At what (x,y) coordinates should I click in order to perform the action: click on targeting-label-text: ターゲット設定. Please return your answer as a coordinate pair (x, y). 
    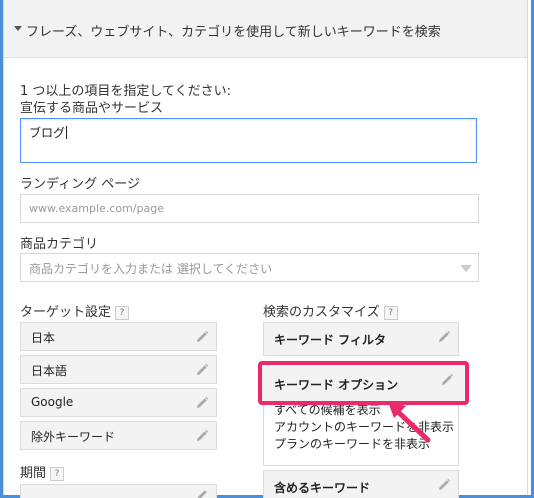
    Looking at the image, I should click on (66, 312).